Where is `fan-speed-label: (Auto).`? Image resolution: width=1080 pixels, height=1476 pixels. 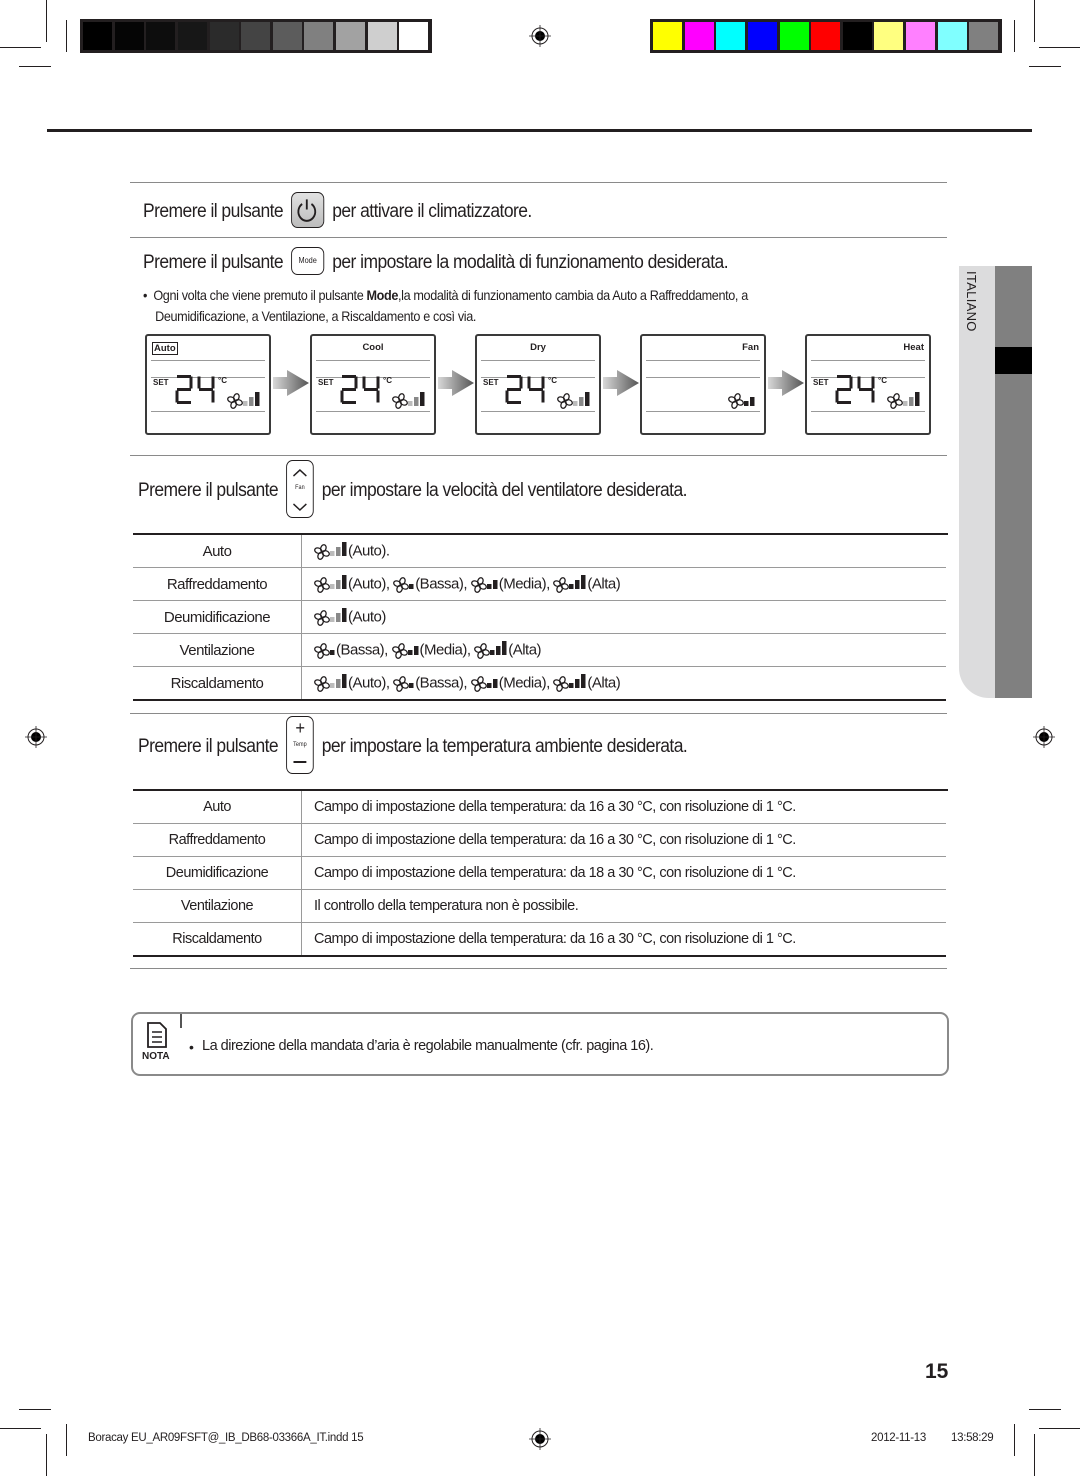 fan-speed-label: (Auto). is located at coordinates (369, 551).